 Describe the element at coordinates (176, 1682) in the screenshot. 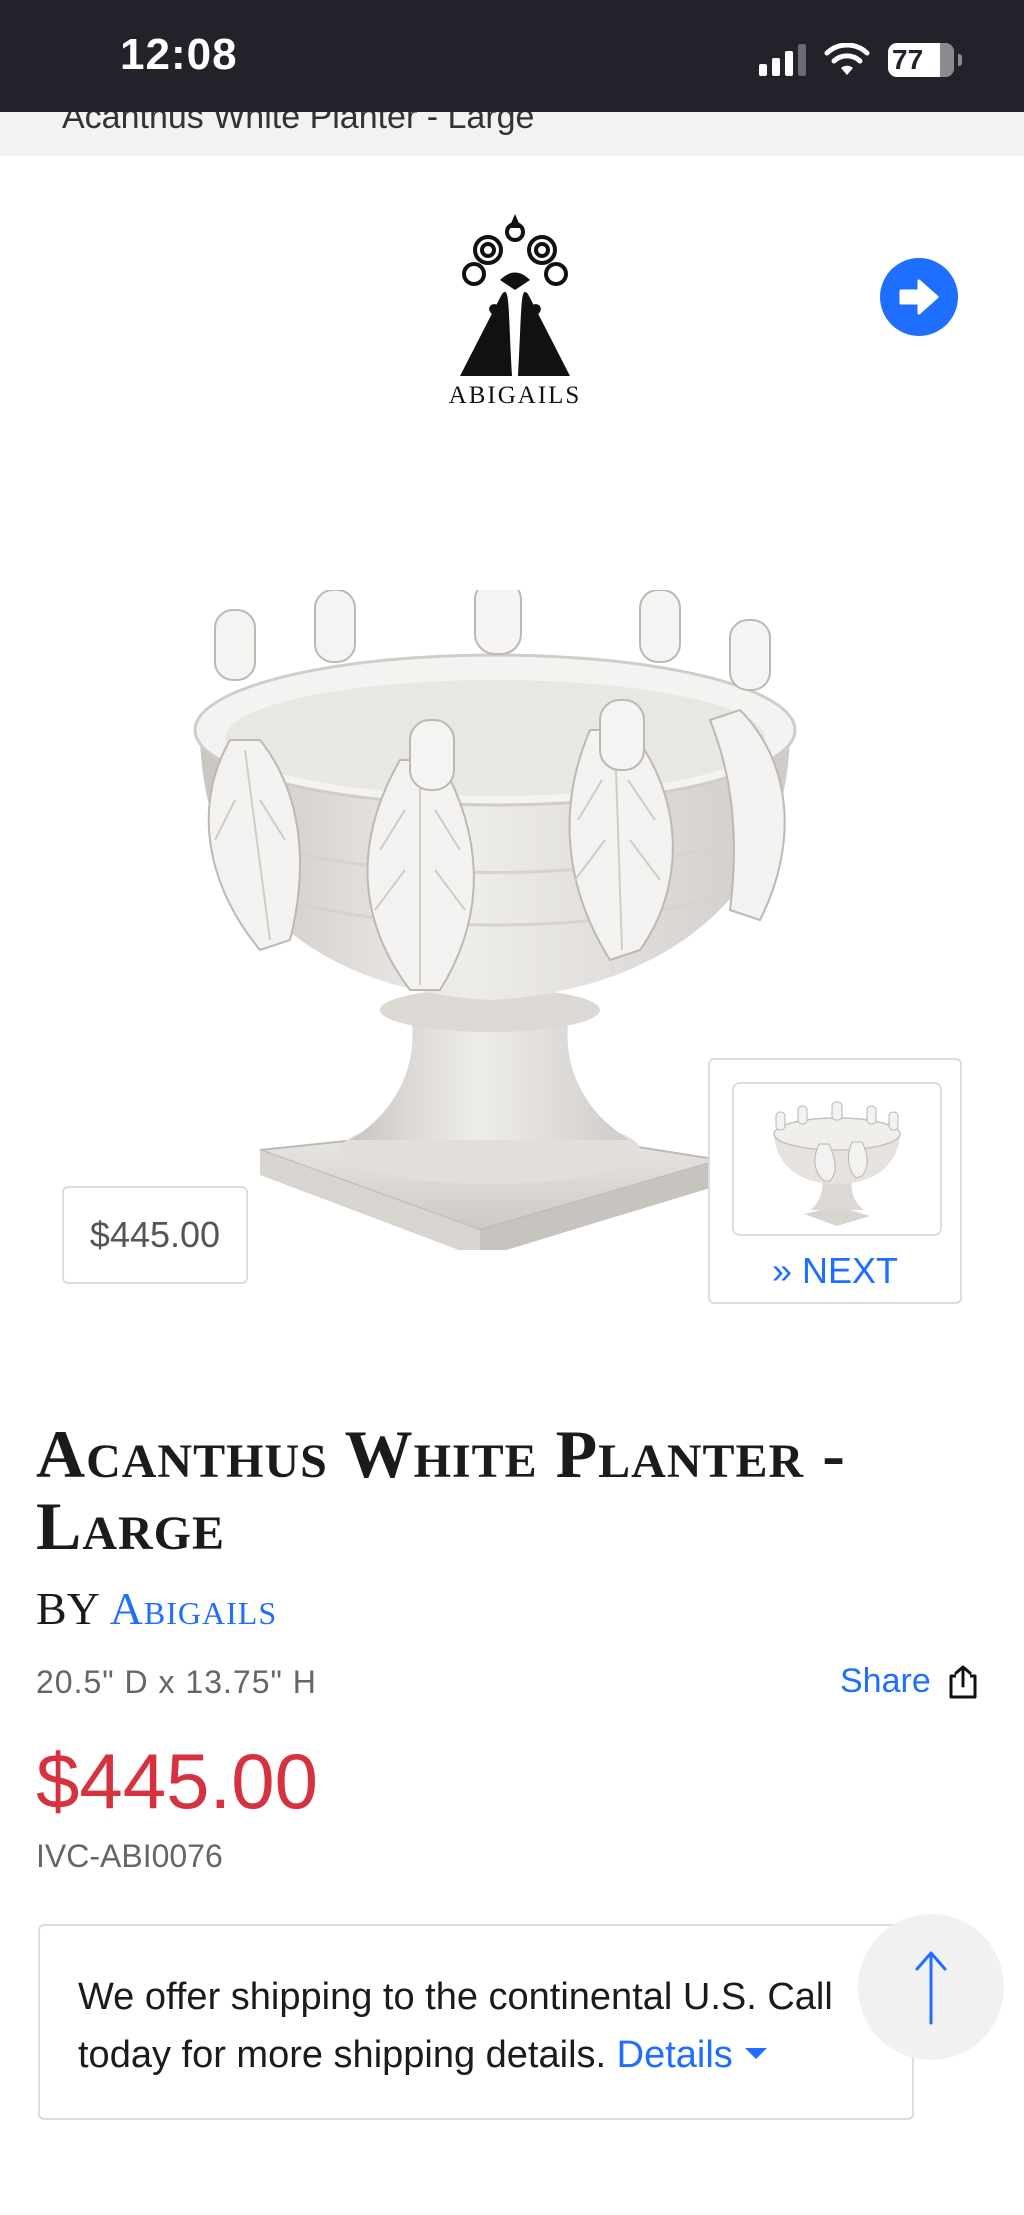

I see `product-dimensions: 20.5" D x 13.75" H` at that location.